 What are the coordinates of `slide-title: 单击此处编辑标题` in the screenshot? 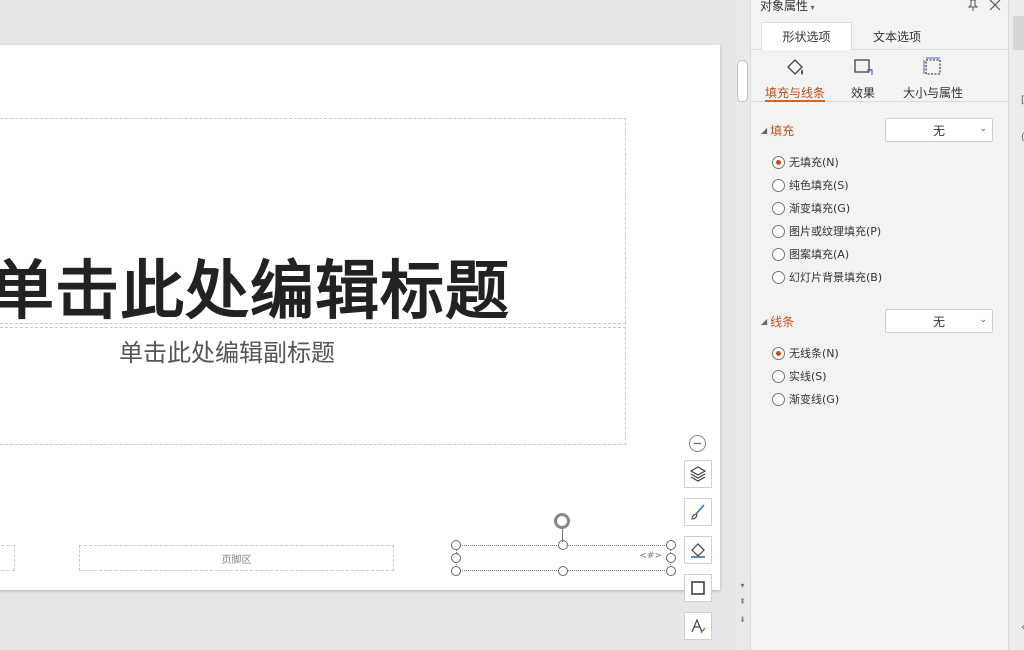 It's located at (255, 286).